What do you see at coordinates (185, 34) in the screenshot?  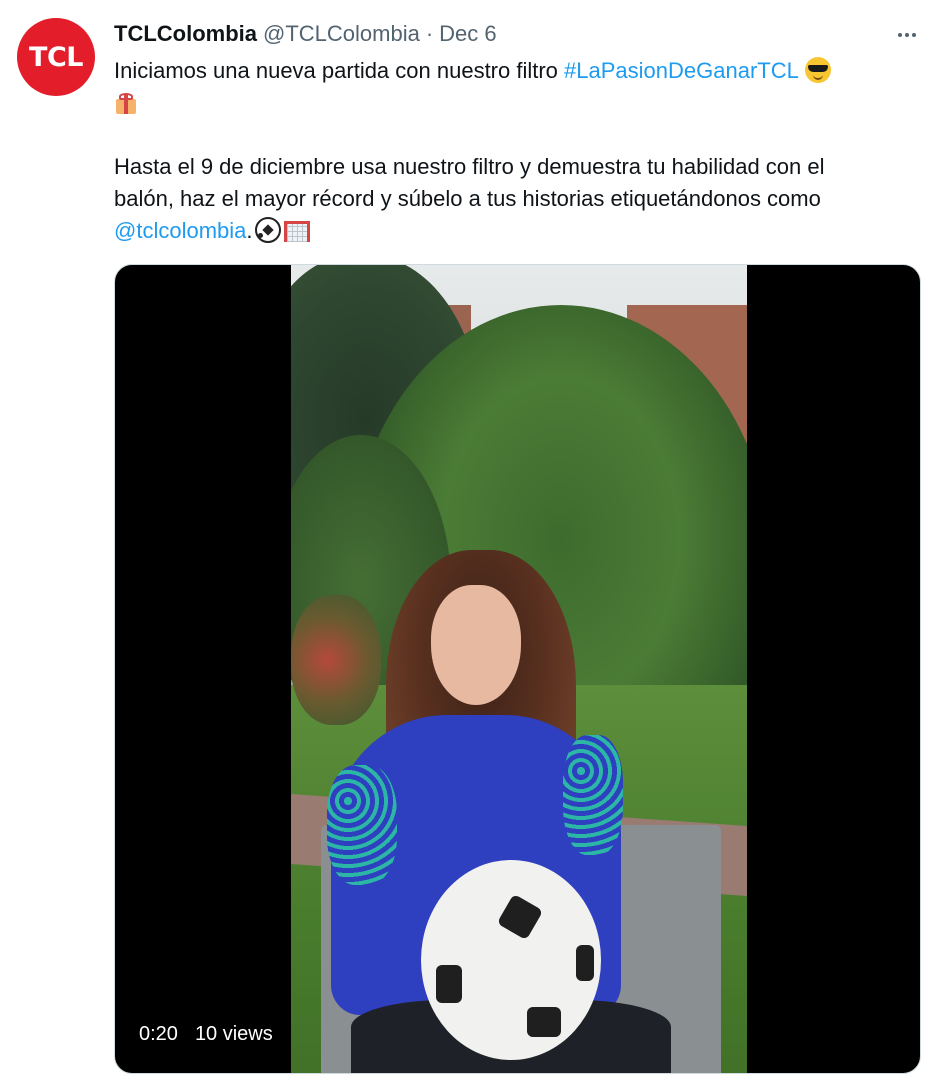 I see `display-name: TCLColombia` at bounding box center [185, 34].